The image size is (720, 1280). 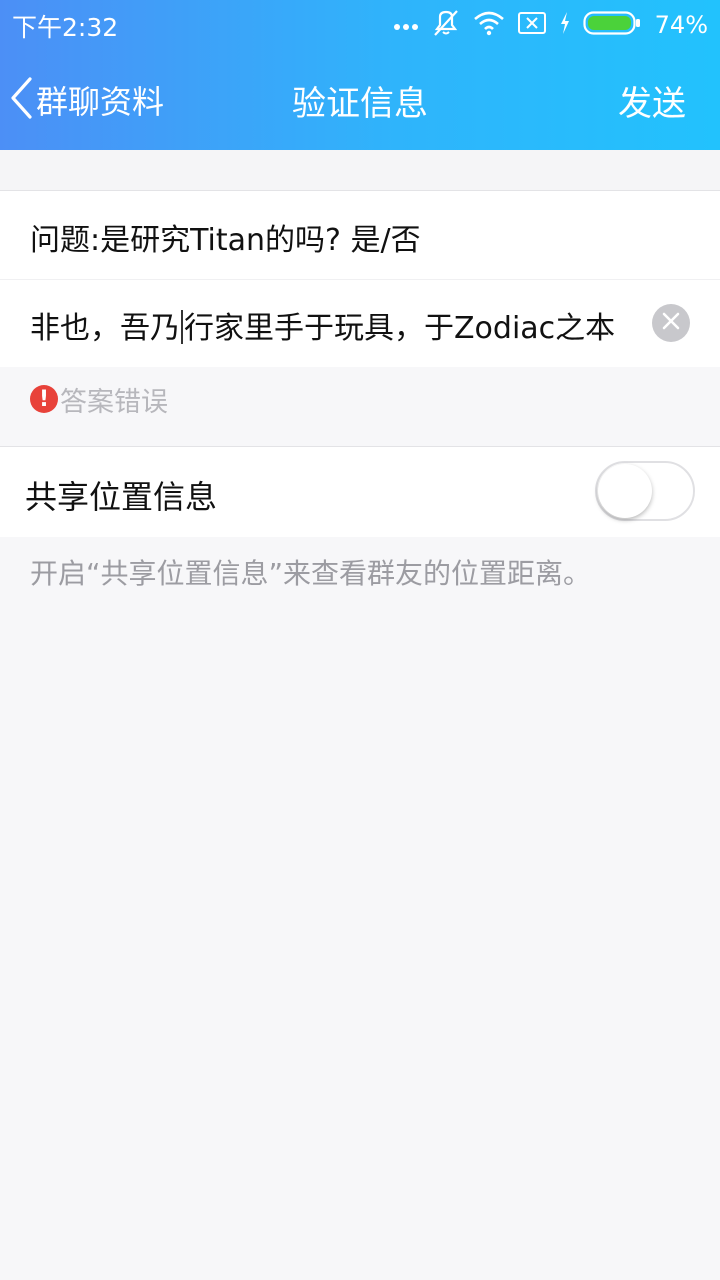 I want to click on battery-icon, so click(x=612, y=25).